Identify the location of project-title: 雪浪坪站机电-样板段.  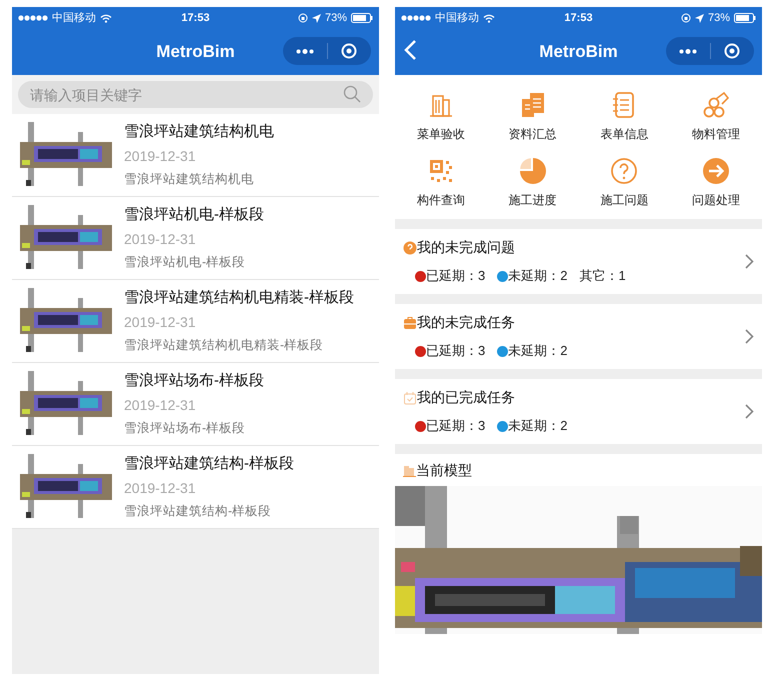
(194, 214).